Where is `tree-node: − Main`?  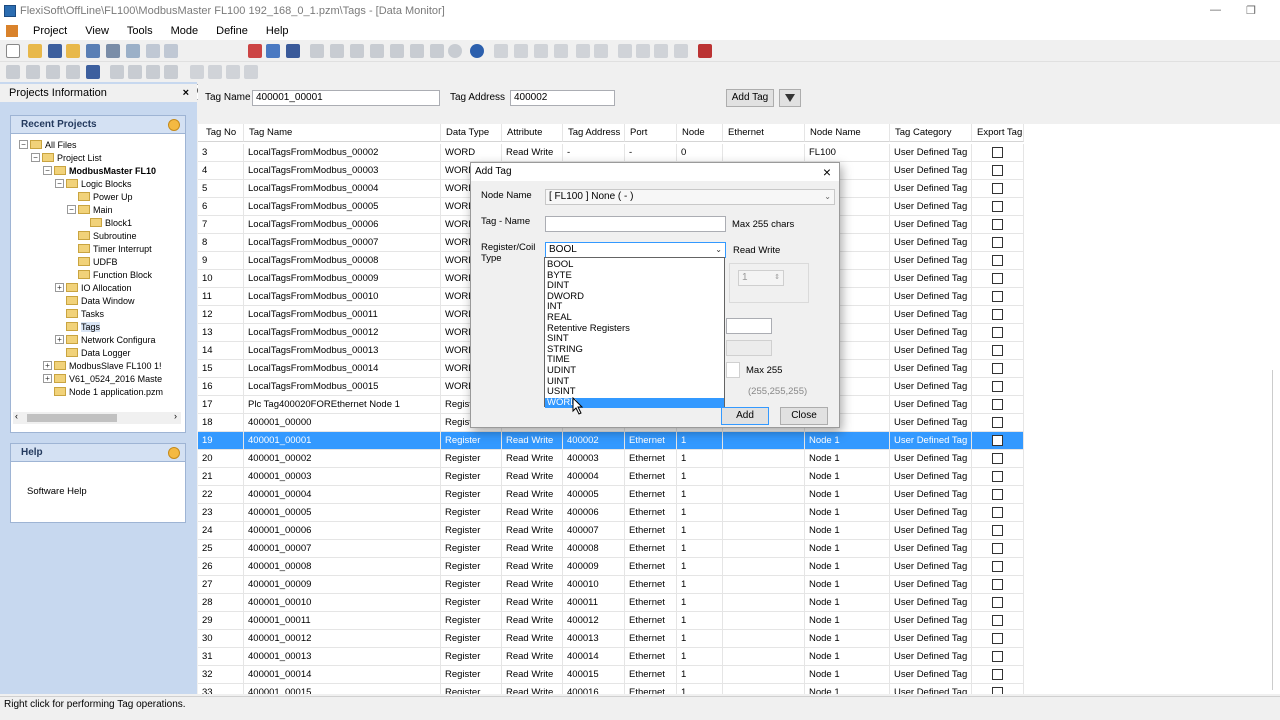
tree-node: − Main is located at coordinates (90, 209).